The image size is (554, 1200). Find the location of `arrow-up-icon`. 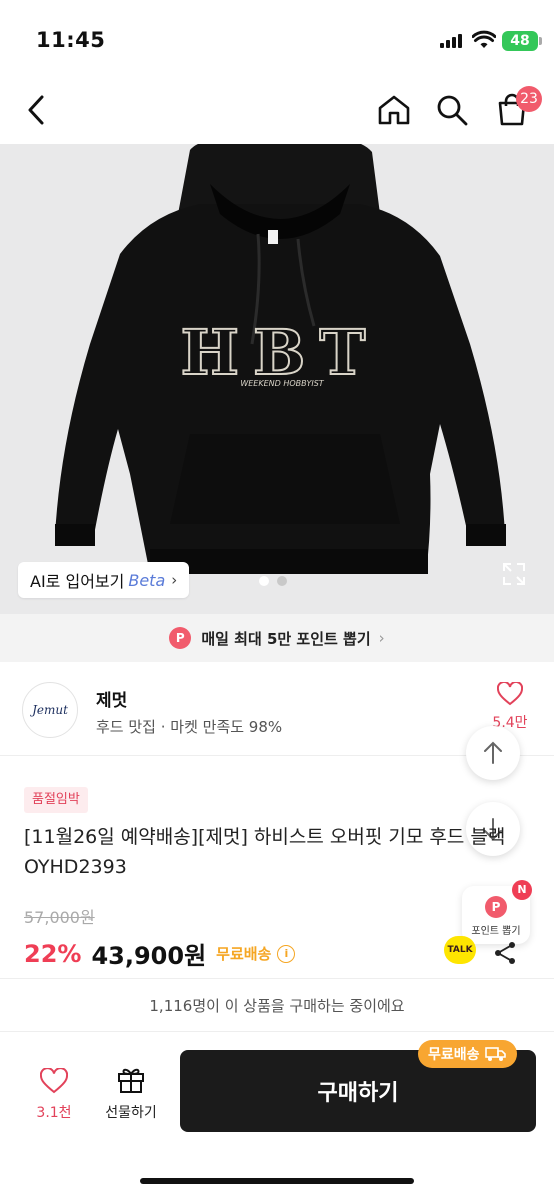

arrow-up-icon is located at coordinates (493, 752).